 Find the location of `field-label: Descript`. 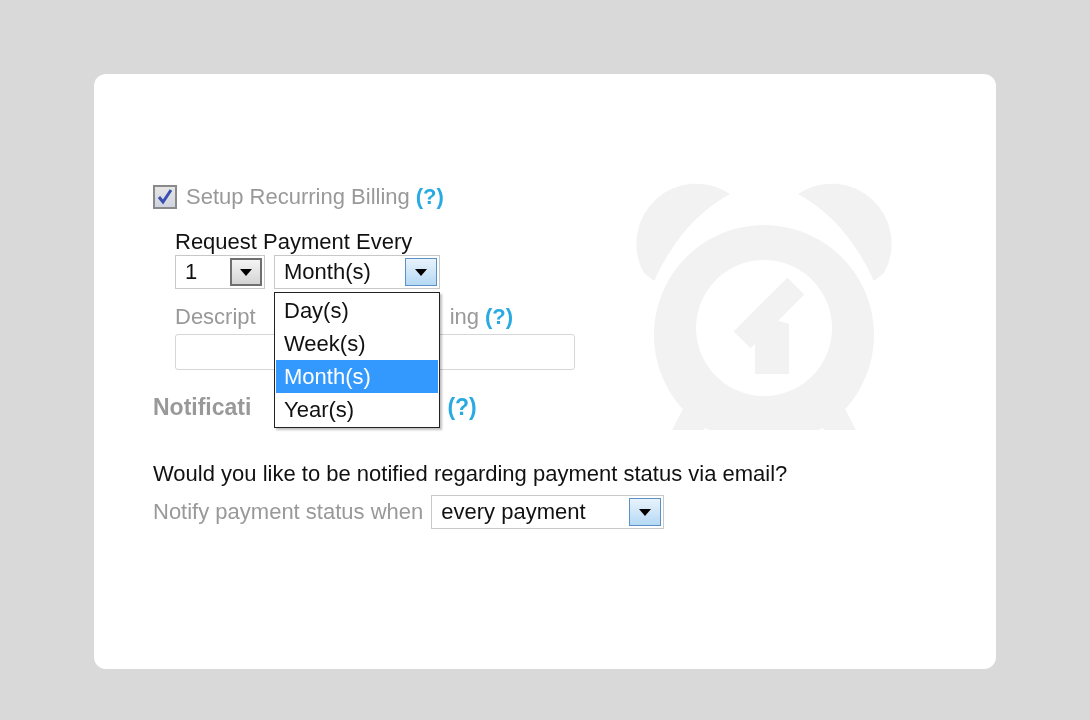

field-label: Descript is located at coordinates (215, 317).